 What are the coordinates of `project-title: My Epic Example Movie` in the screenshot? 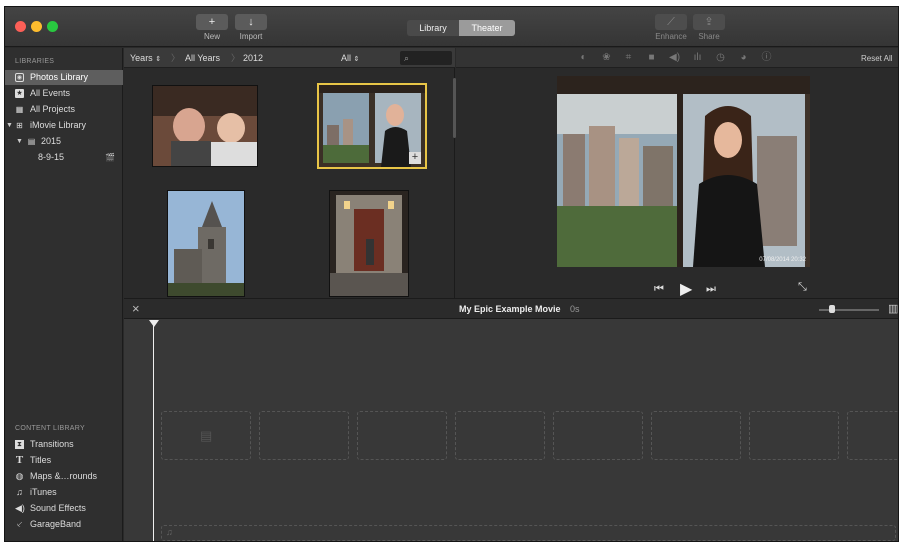 It's located at (510, 309).